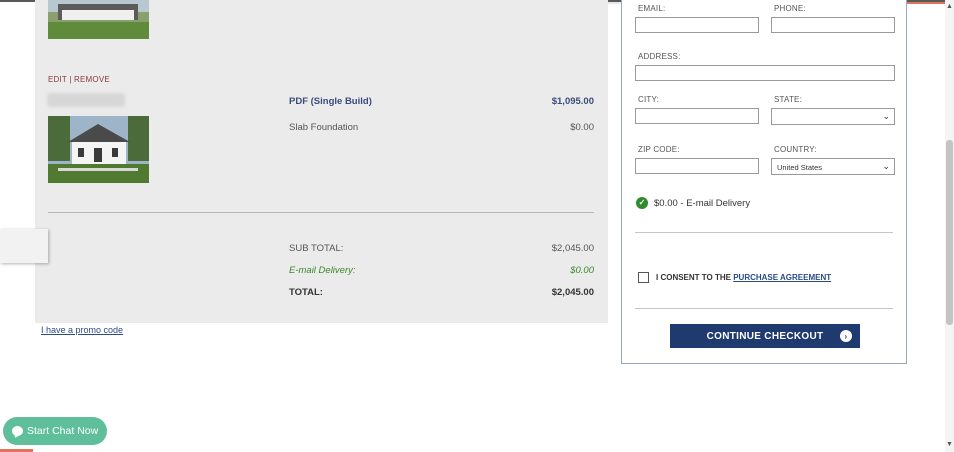 This screenshot has width=954, height=452. Describe the element at coordinates (788, 99) in the screenshot. I see `state-label: STATE:` at that location.